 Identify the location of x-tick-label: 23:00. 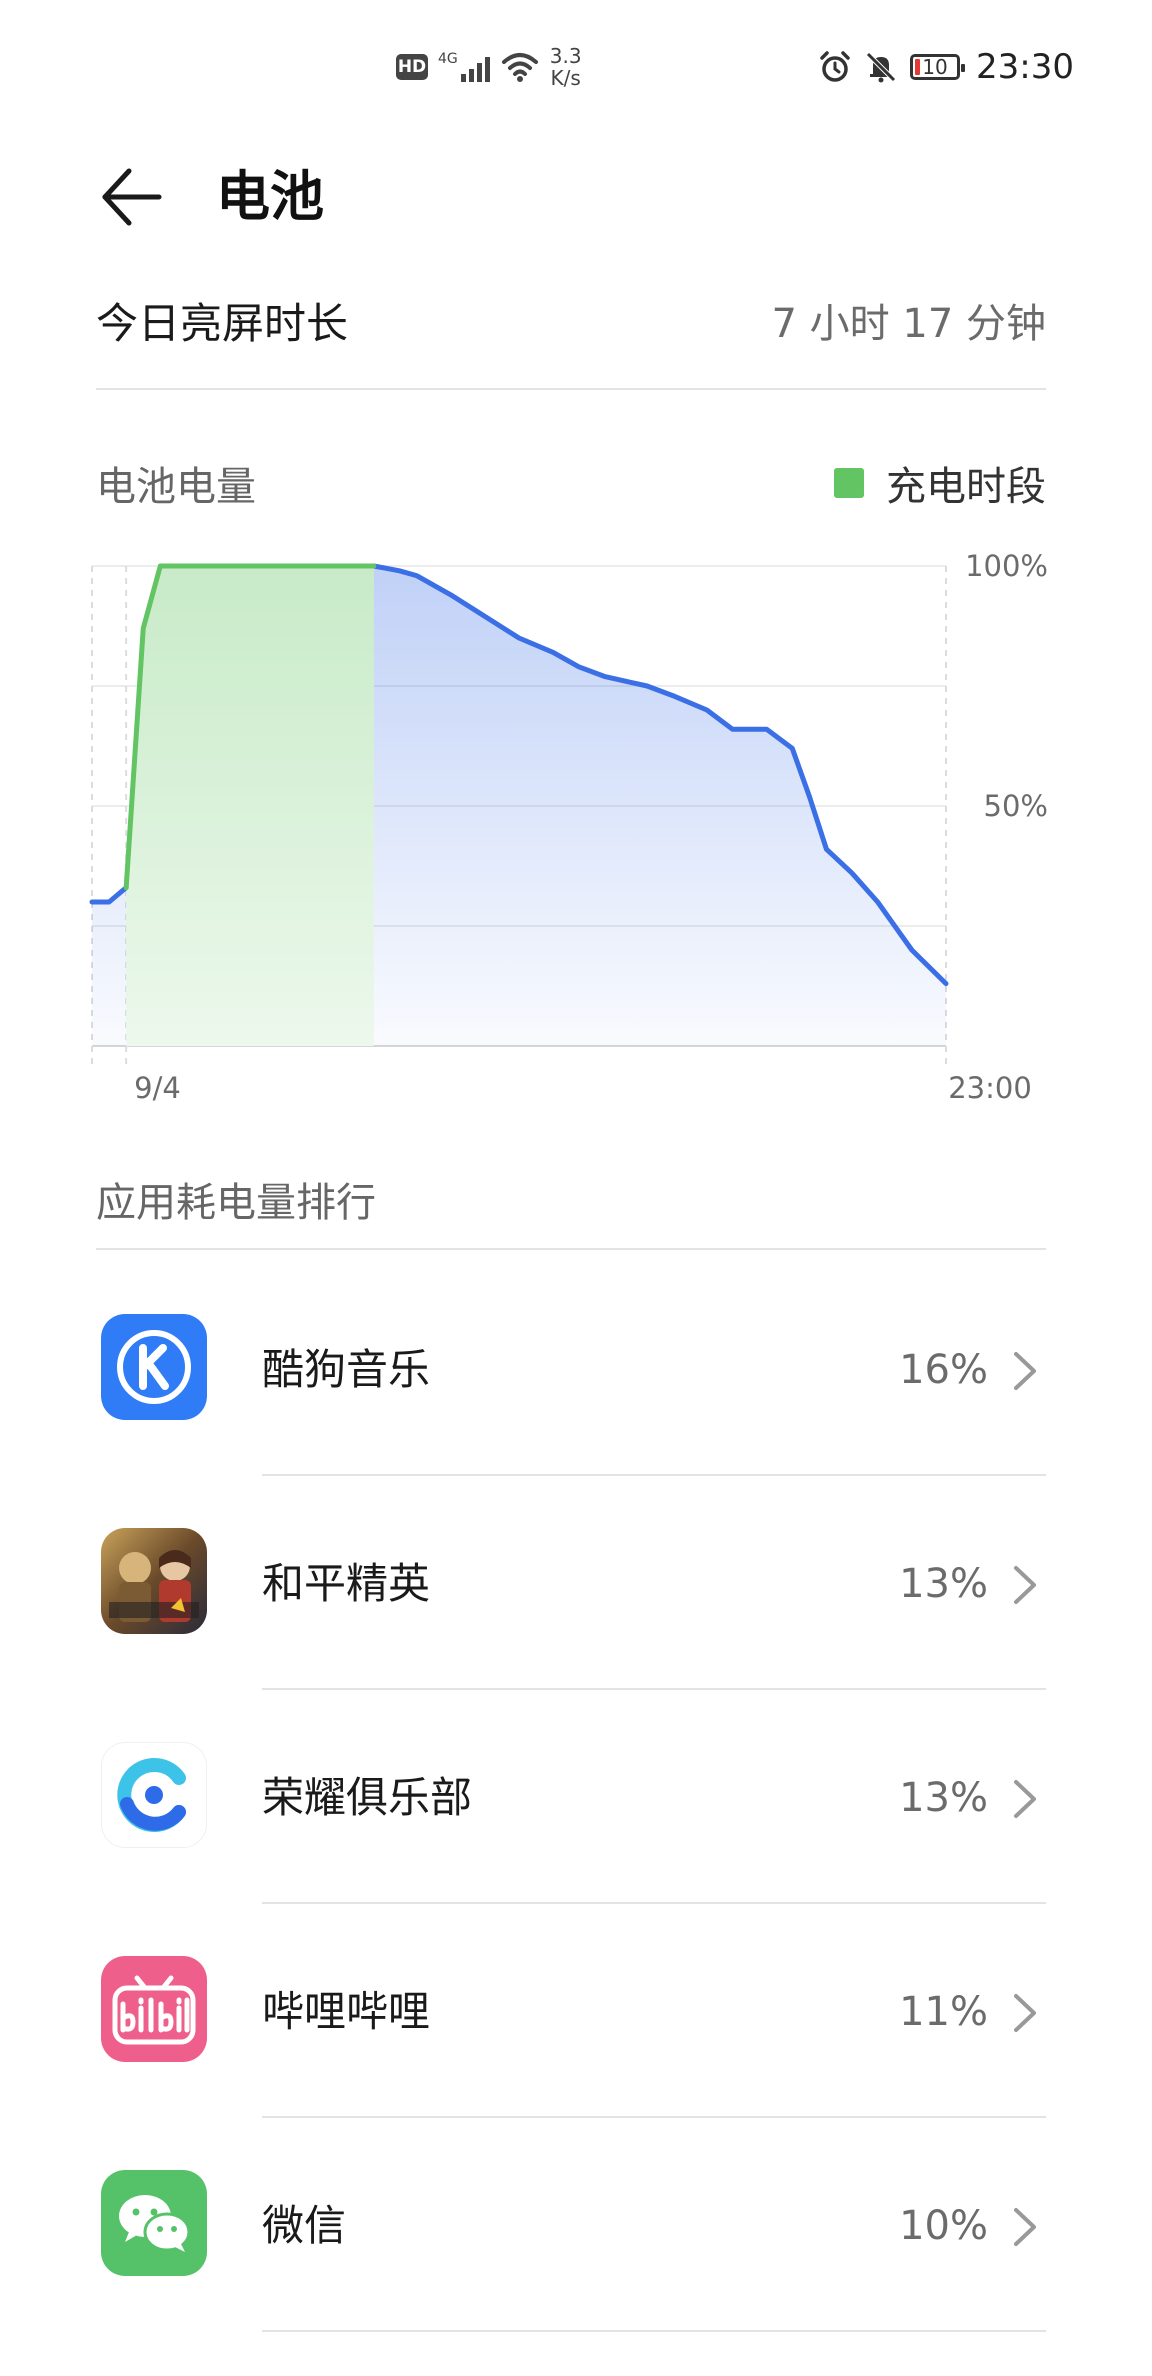
(990, 1088).